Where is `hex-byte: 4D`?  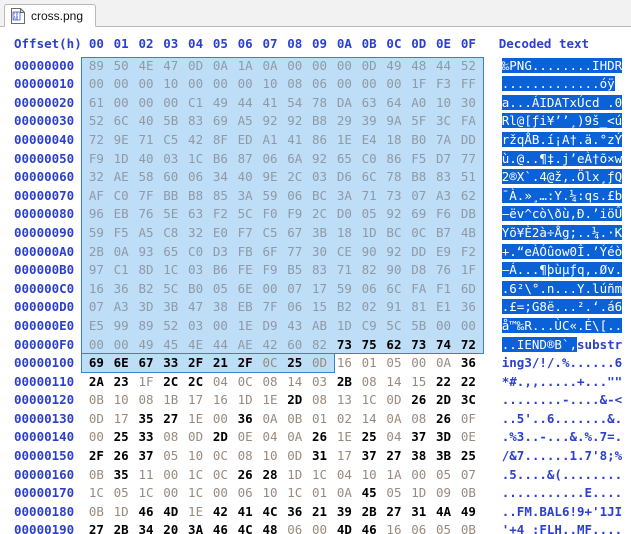
hex-byte: 4D is located at coordinates (344, 527).